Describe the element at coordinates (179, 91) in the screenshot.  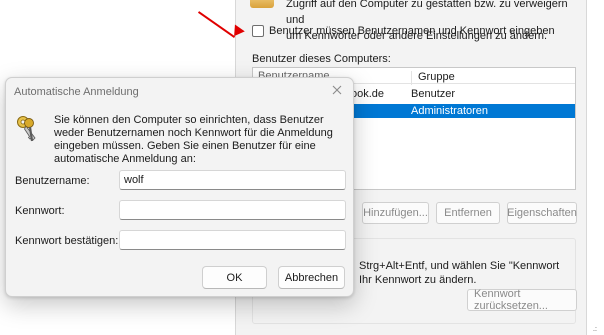
I see `dialog-titlebar: Automatische Anmeldung` at that location.